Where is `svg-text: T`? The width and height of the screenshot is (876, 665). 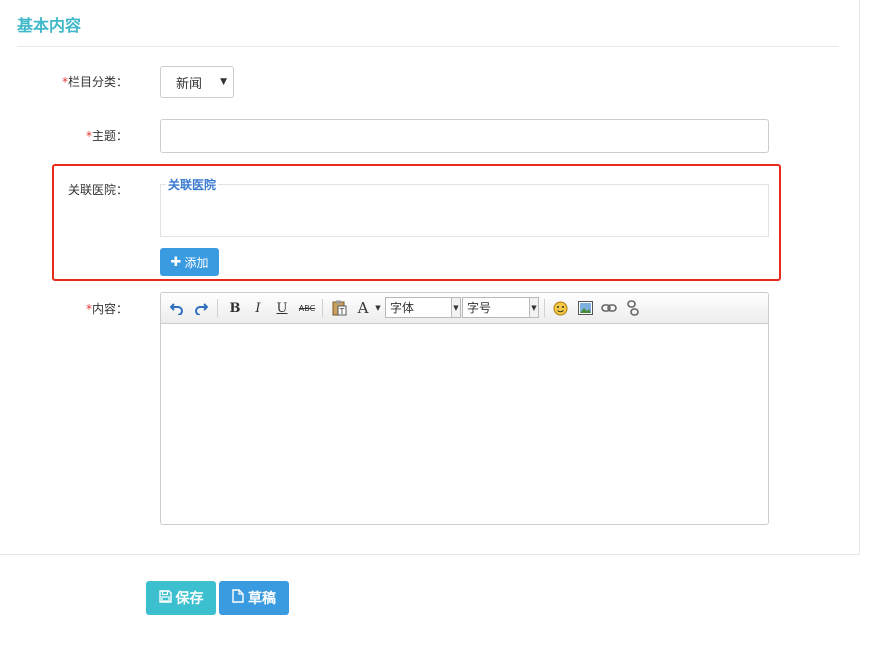
svg-text: T is located at coordinates (341, 311).